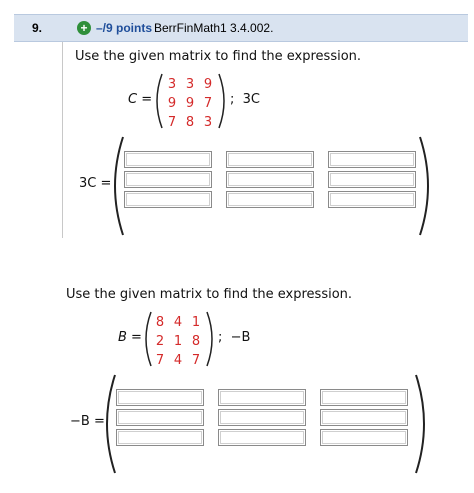  What do you see at coordinates (209, 339) in the screenshot?
I see `problem-2-right-paren` at bounding box center [209, 339].